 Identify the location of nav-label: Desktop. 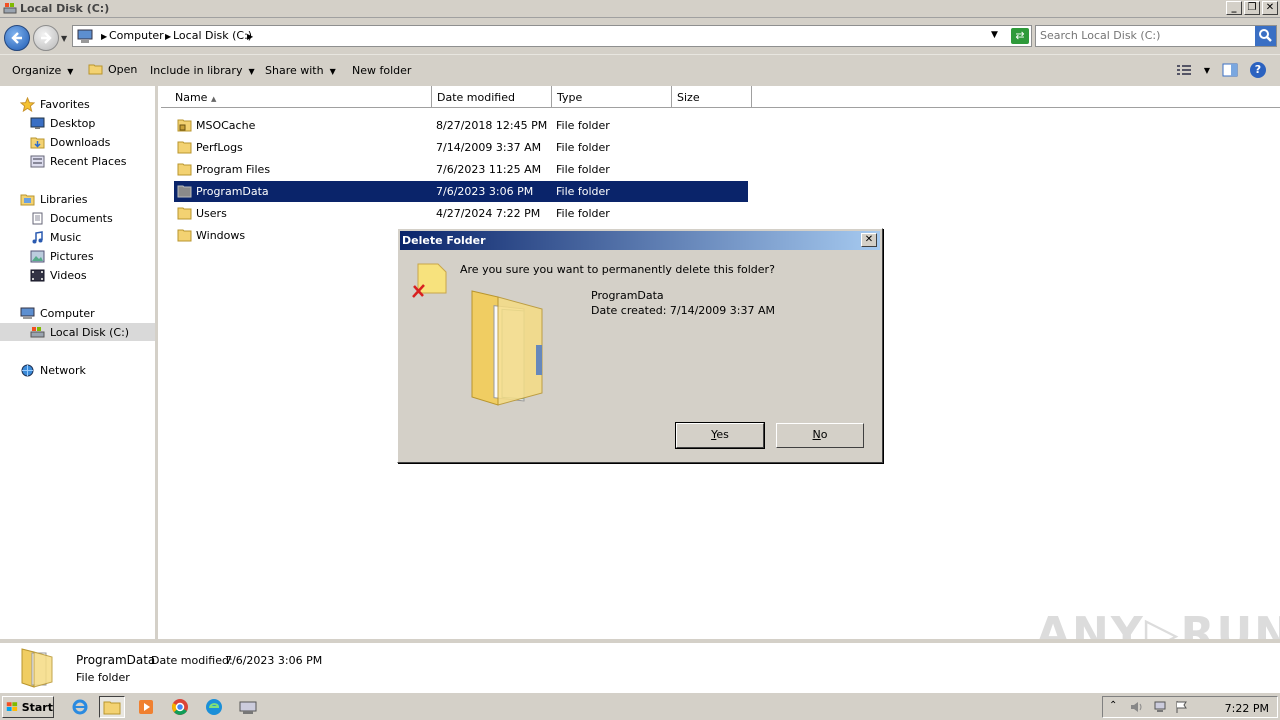
(73, 123).